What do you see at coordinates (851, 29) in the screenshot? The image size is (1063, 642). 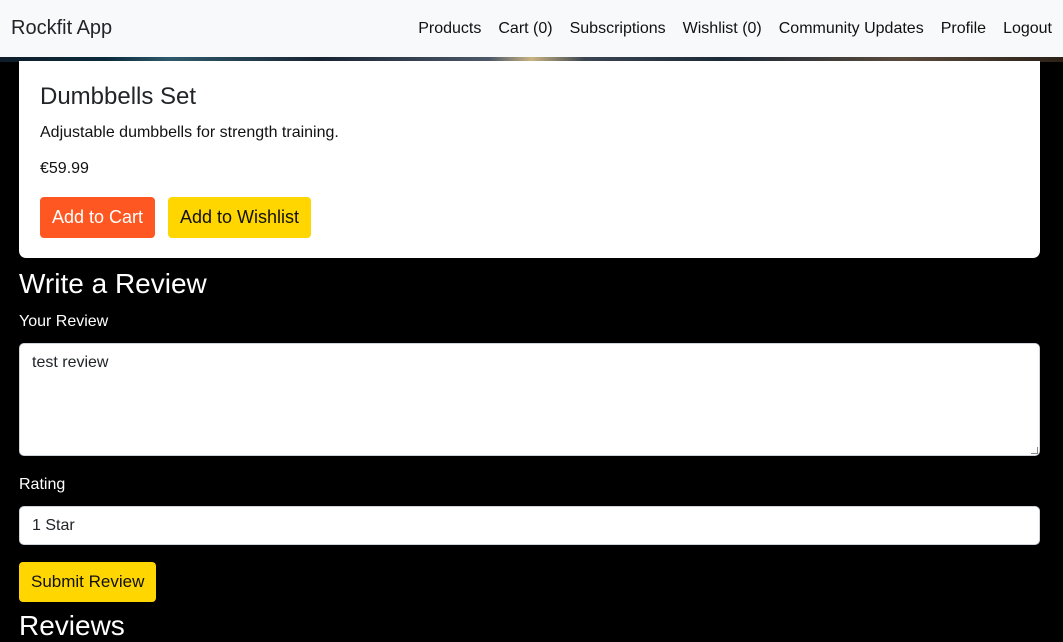 I see `nav-link-community-updates: Community Updates` at bounding box center [851, 29].